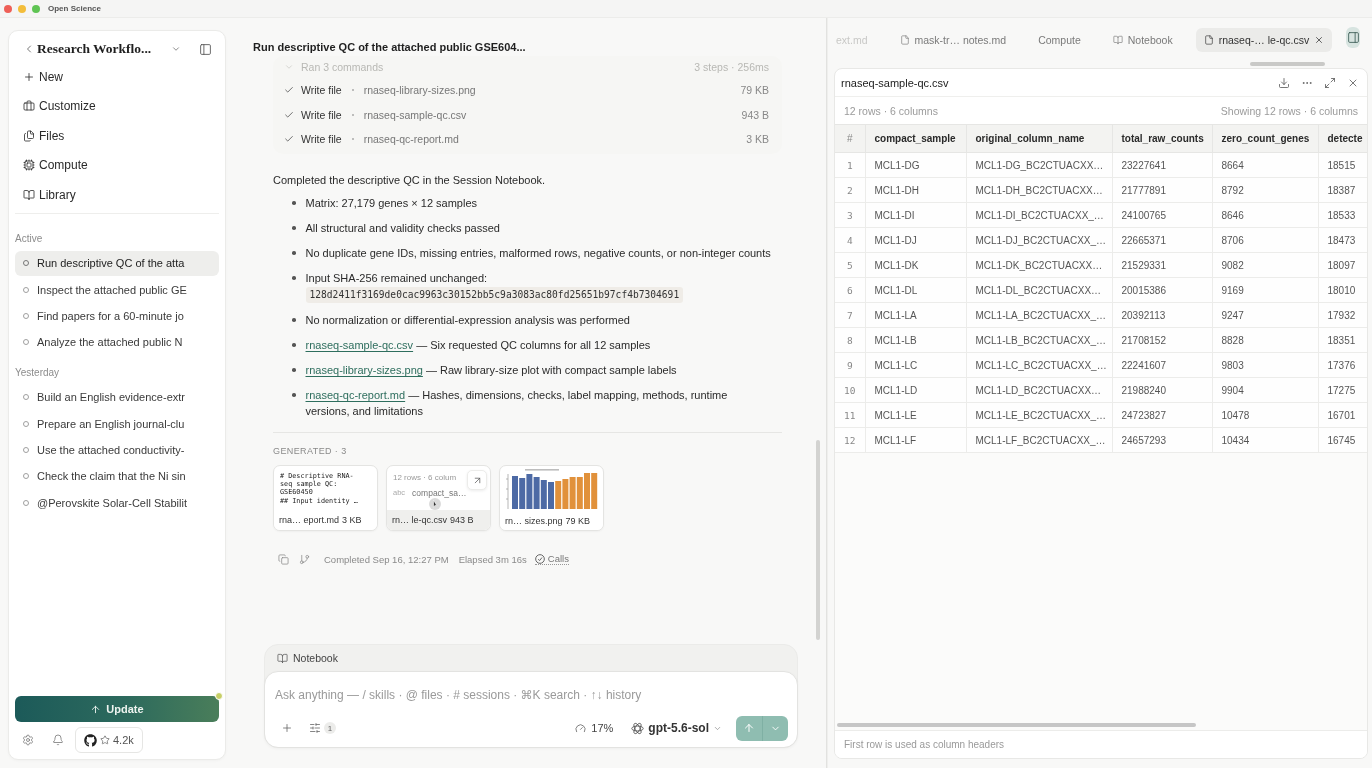 The width and height of the screenshot is (1372, 768). What do you see at coordinates (1330, 82) in the screenshot?
I see `expand-icon` at bounding box center [1330, 82].